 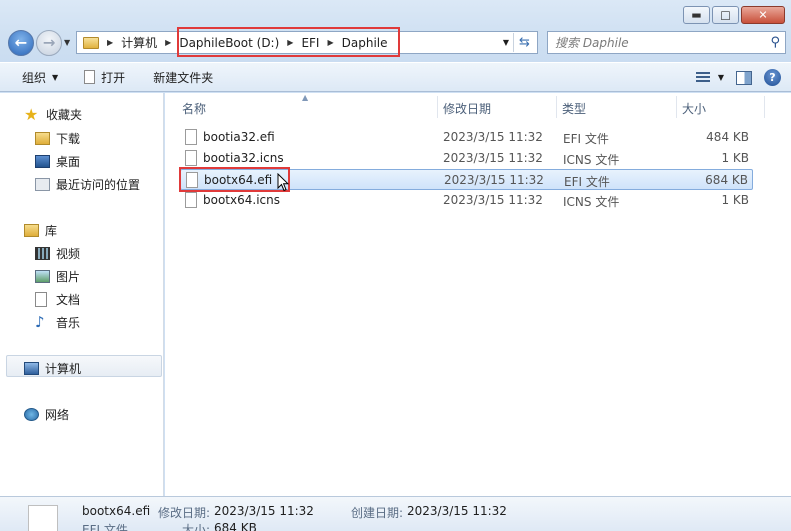 What do you see at coordinates (64, 115) in the screenshot?
I see `sidebar-item-label: 收藏夹` at bounding box center [64, 115].